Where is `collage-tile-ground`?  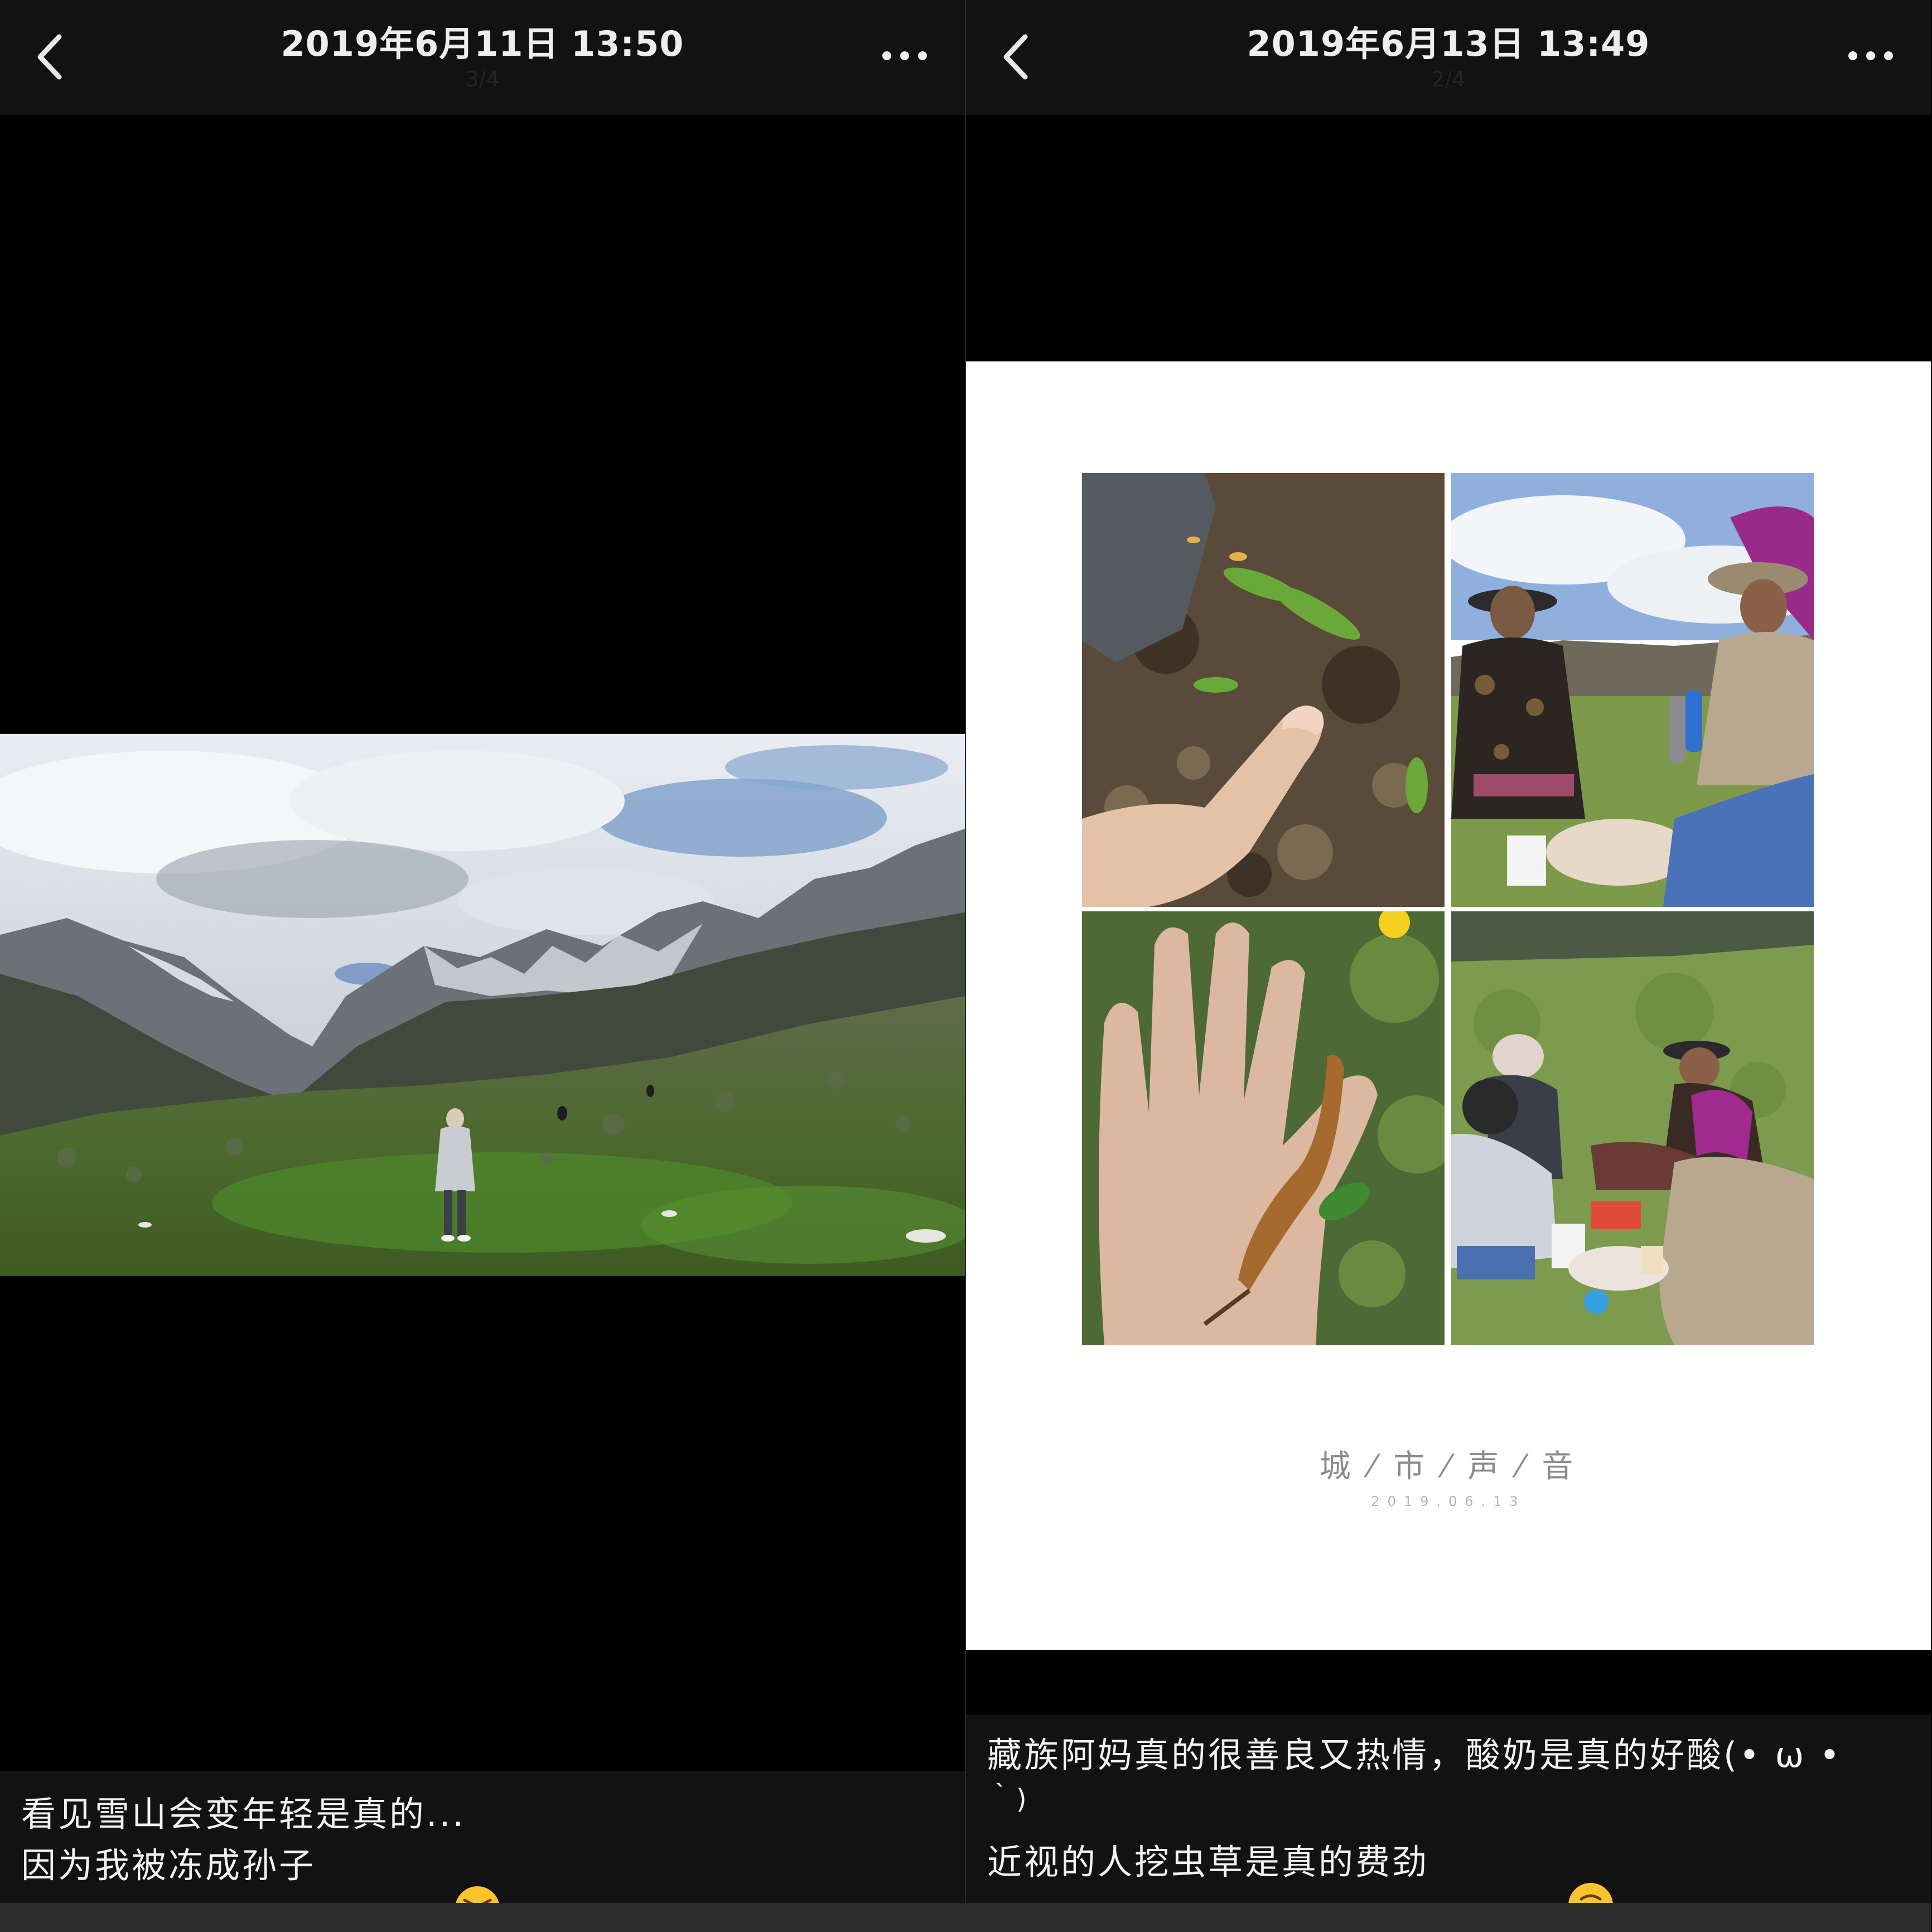
collage-tile-ground is located at coordinates (1263, 690).